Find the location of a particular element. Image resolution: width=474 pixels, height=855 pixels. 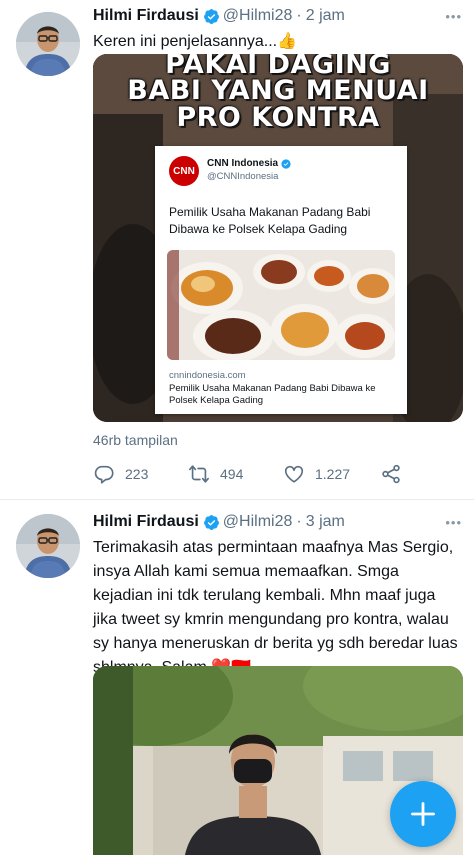

view-count: 46rb tampilan is located at coordinates (135, 440).